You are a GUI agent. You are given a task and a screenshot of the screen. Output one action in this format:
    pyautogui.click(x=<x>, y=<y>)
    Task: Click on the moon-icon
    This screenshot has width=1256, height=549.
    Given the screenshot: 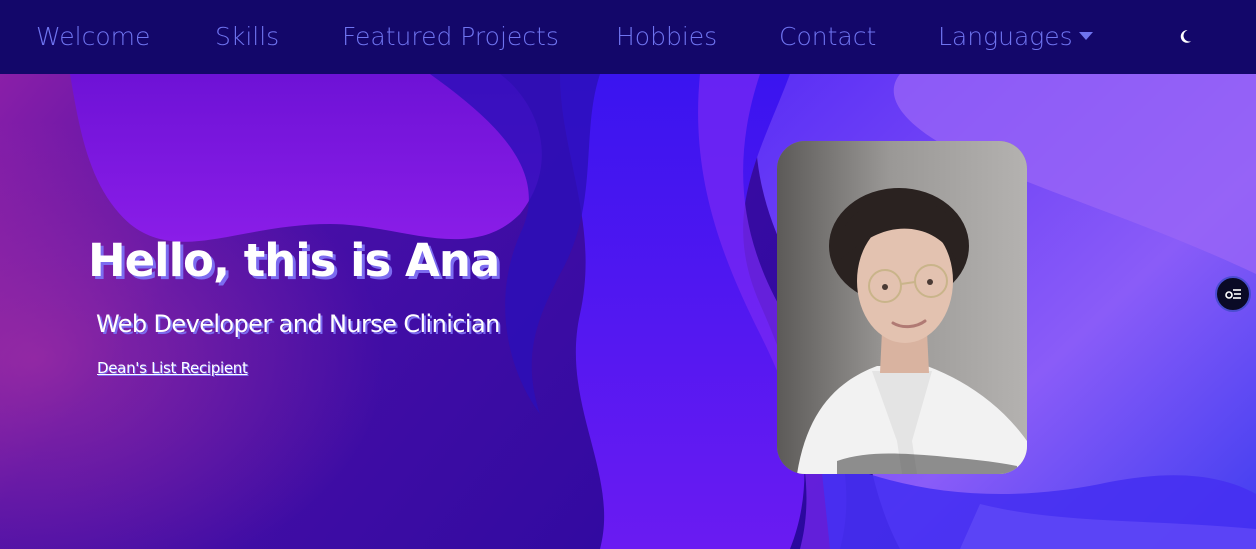 What is the action you would take?
    pyautogui.click(x=1186, y=36)
    